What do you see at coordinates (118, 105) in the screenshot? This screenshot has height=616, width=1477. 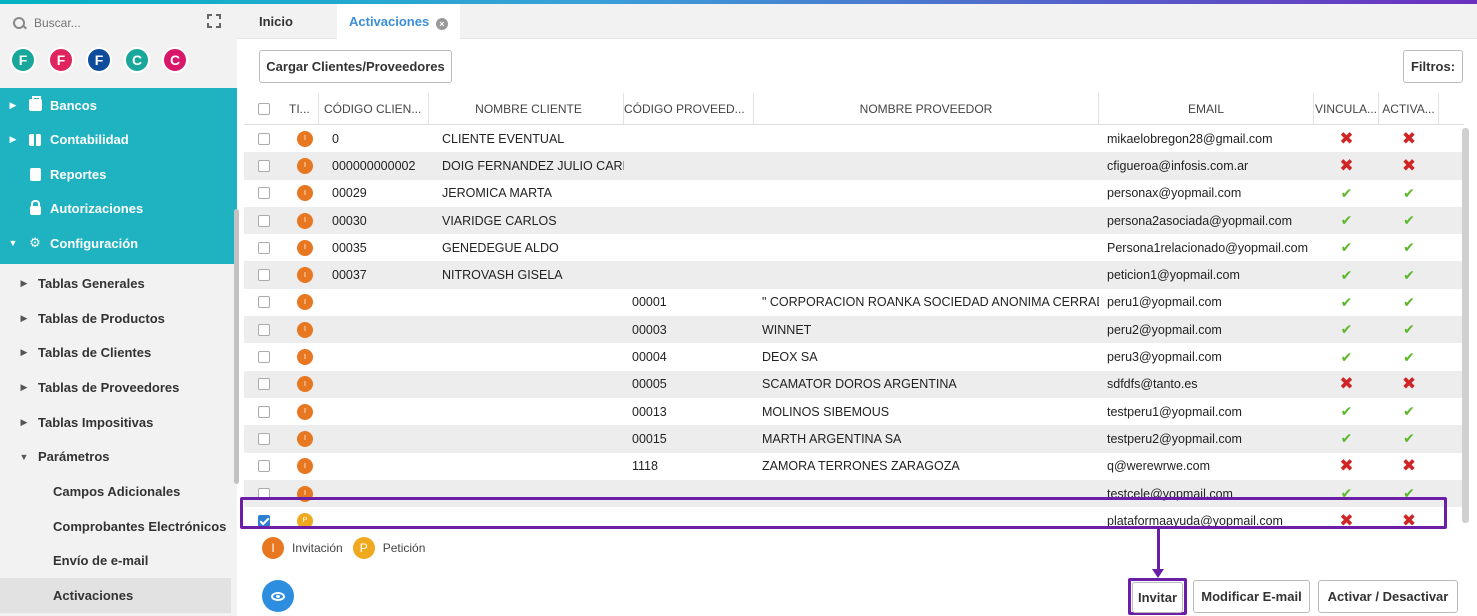 I see `menu-item-bancos: ▶ Bancos` at bounding box center [118, 105].